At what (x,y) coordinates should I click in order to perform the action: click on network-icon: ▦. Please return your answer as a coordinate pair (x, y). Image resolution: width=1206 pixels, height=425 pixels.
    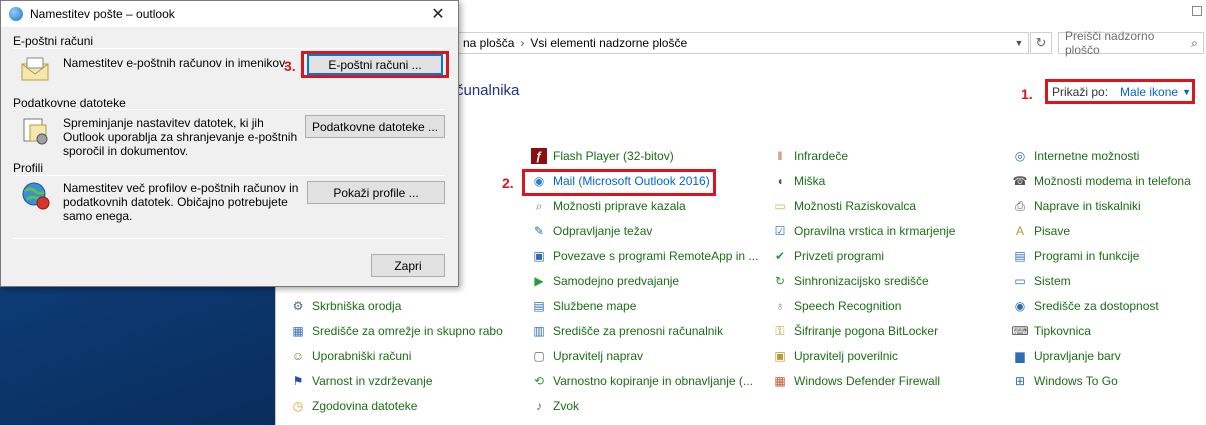
    Looking at the image, I should click on (298, 331).